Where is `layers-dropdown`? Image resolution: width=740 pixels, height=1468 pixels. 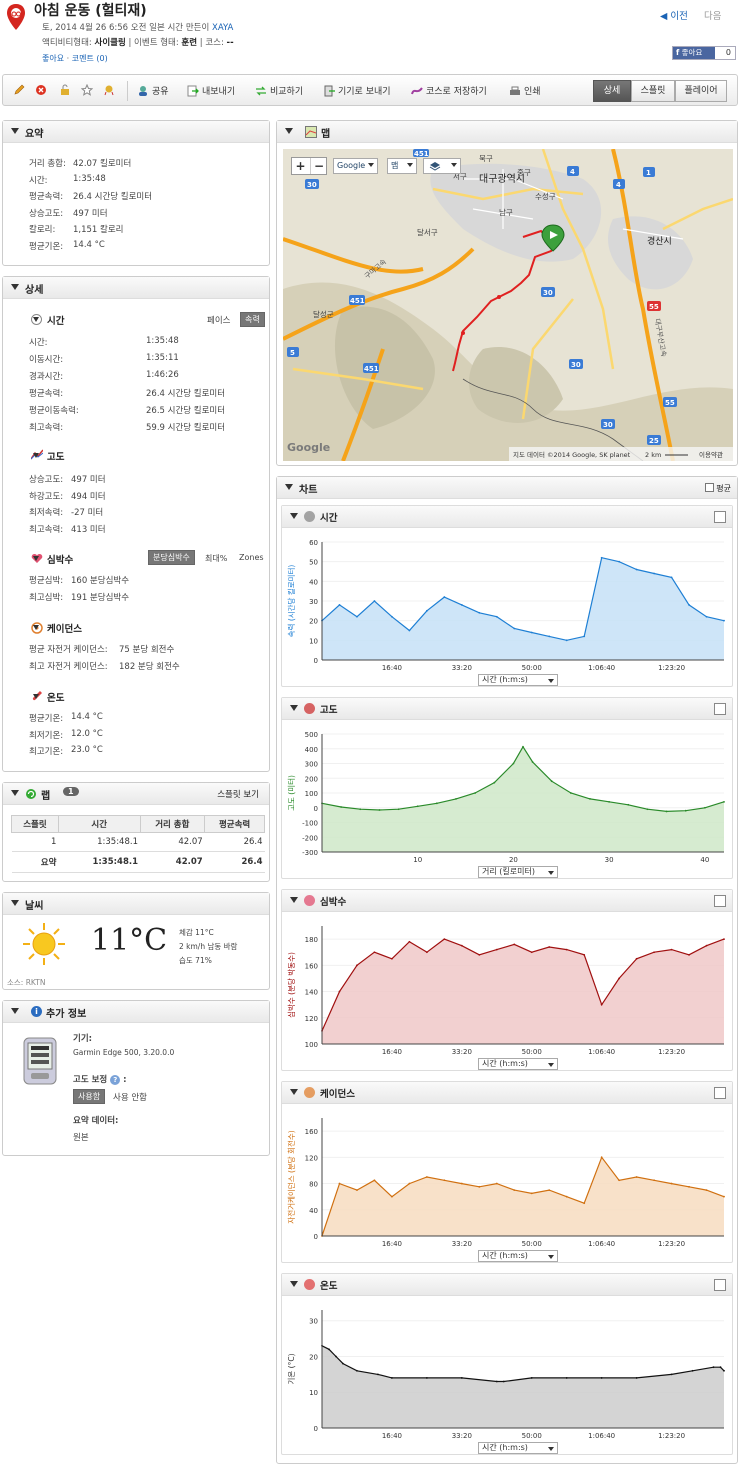
layers-dropdown is located at coordinates (442, 166).